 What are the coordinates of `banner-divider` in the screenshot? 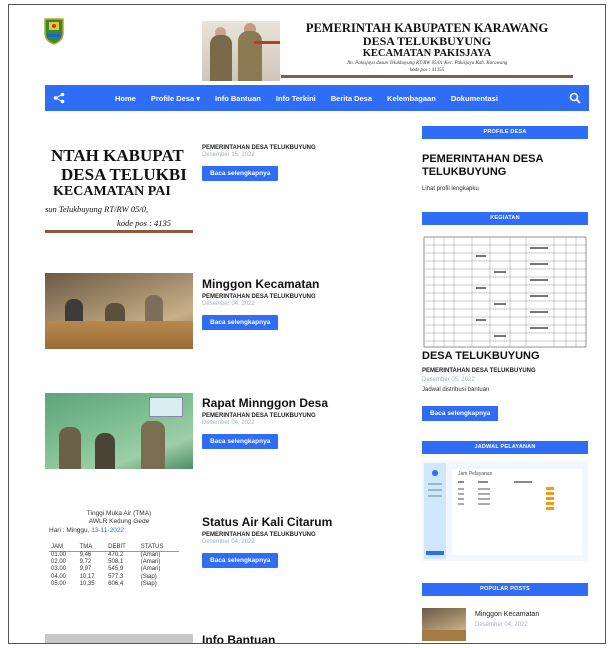 It's located at (427, 76).